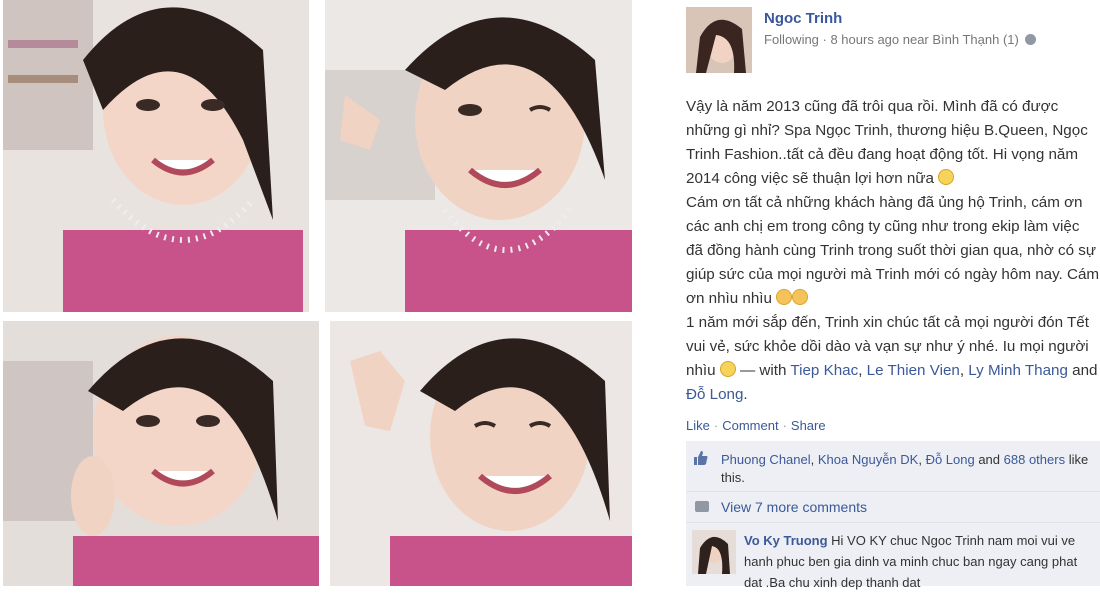  What do you see at coordinates (868, 459) in the screenshot?
I see `liker-khoa-nguyen: Khoa Nguyễn DK` at bounding box center [868, 459].